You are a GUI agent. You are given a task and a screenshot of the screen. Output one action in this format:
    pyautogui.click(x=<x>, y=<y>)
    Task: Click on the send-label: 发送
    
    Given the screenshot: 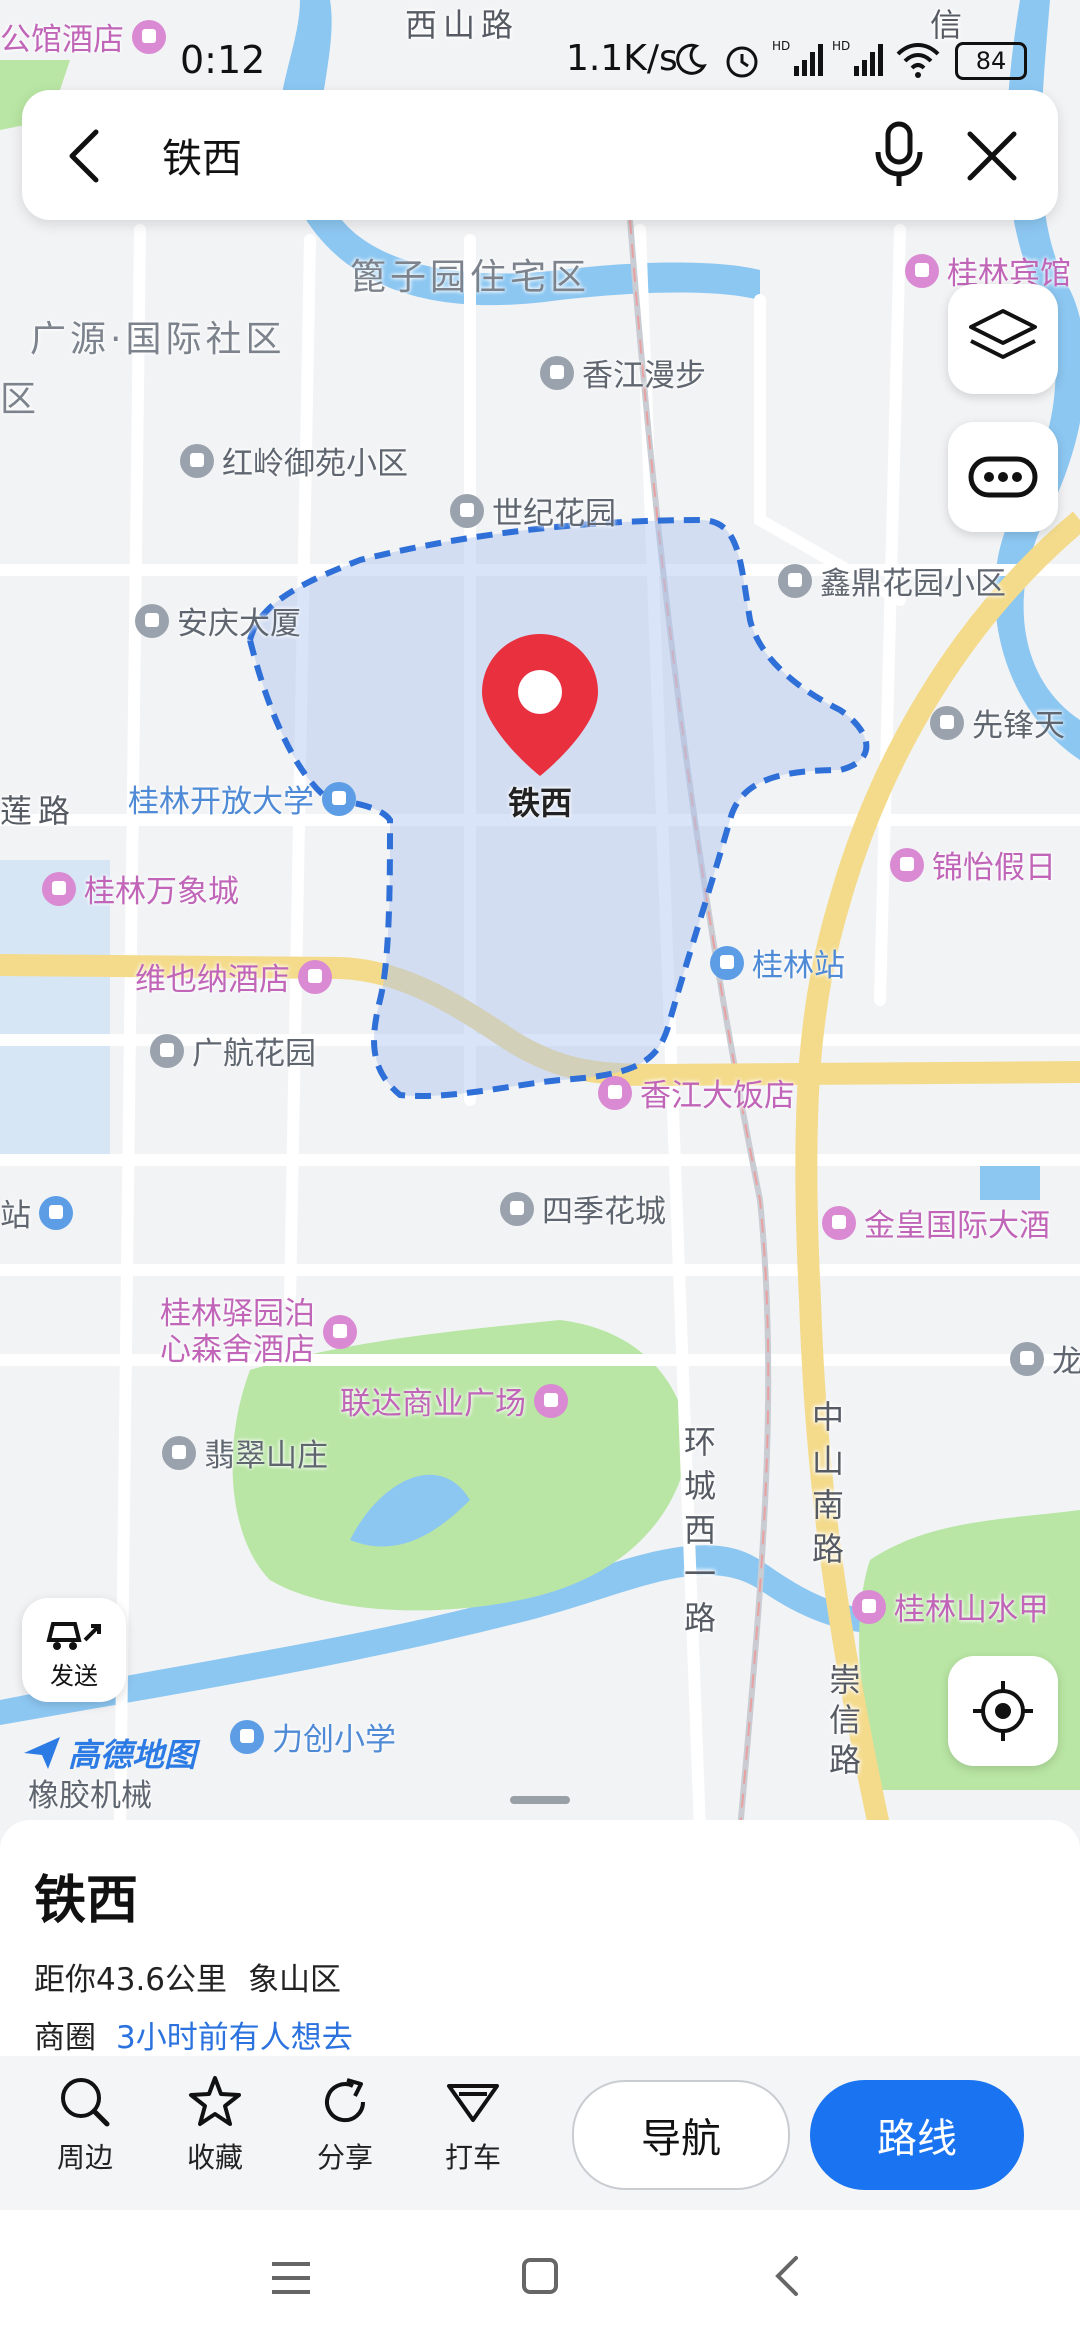 What is the action you would take?
    pyautogui.click(x=74, y=1675)
    